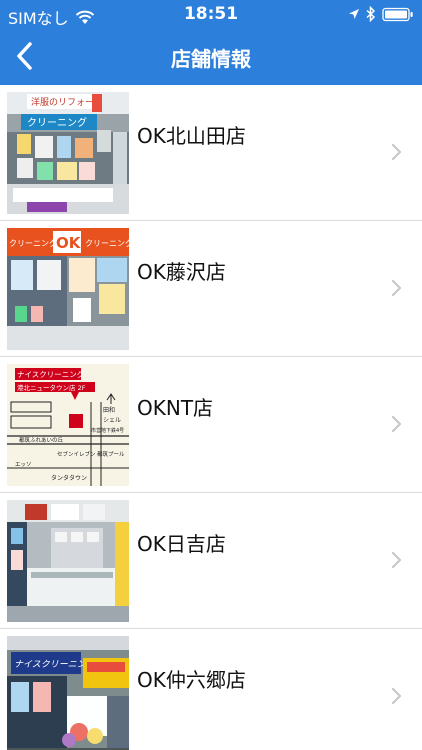 This screenshot has height=750, width=422. I want to click on thumb-text: 市営地下鉄4号, so click(107, 430).